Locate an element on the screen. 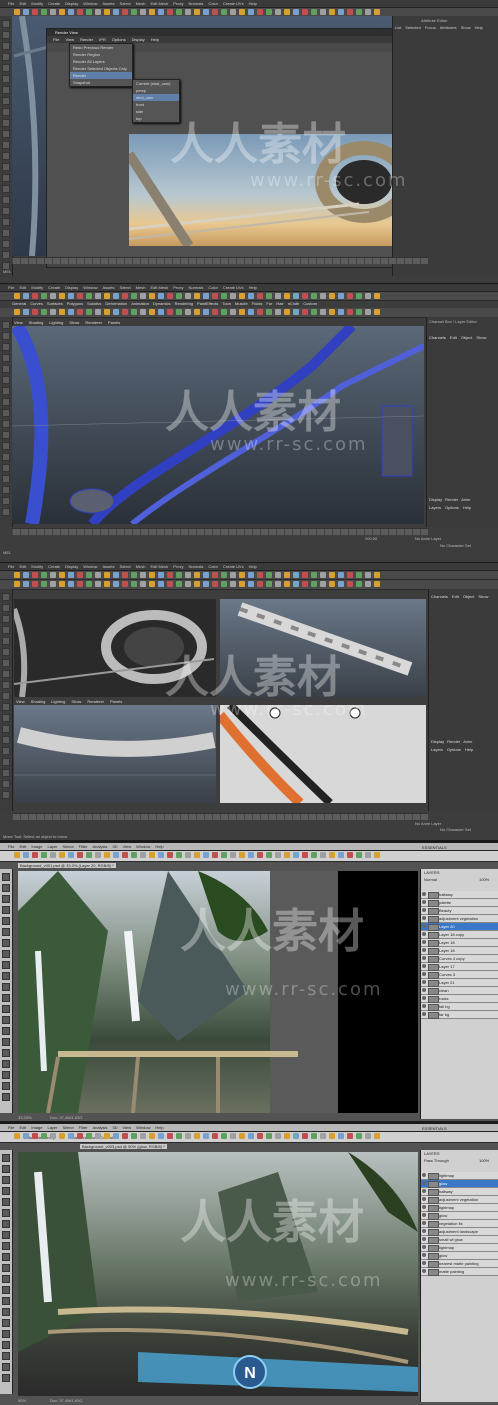 Image resolution: width=498 pixels, height=1405 pixels. menu-item: Help is located at coordinates (159, 1127).